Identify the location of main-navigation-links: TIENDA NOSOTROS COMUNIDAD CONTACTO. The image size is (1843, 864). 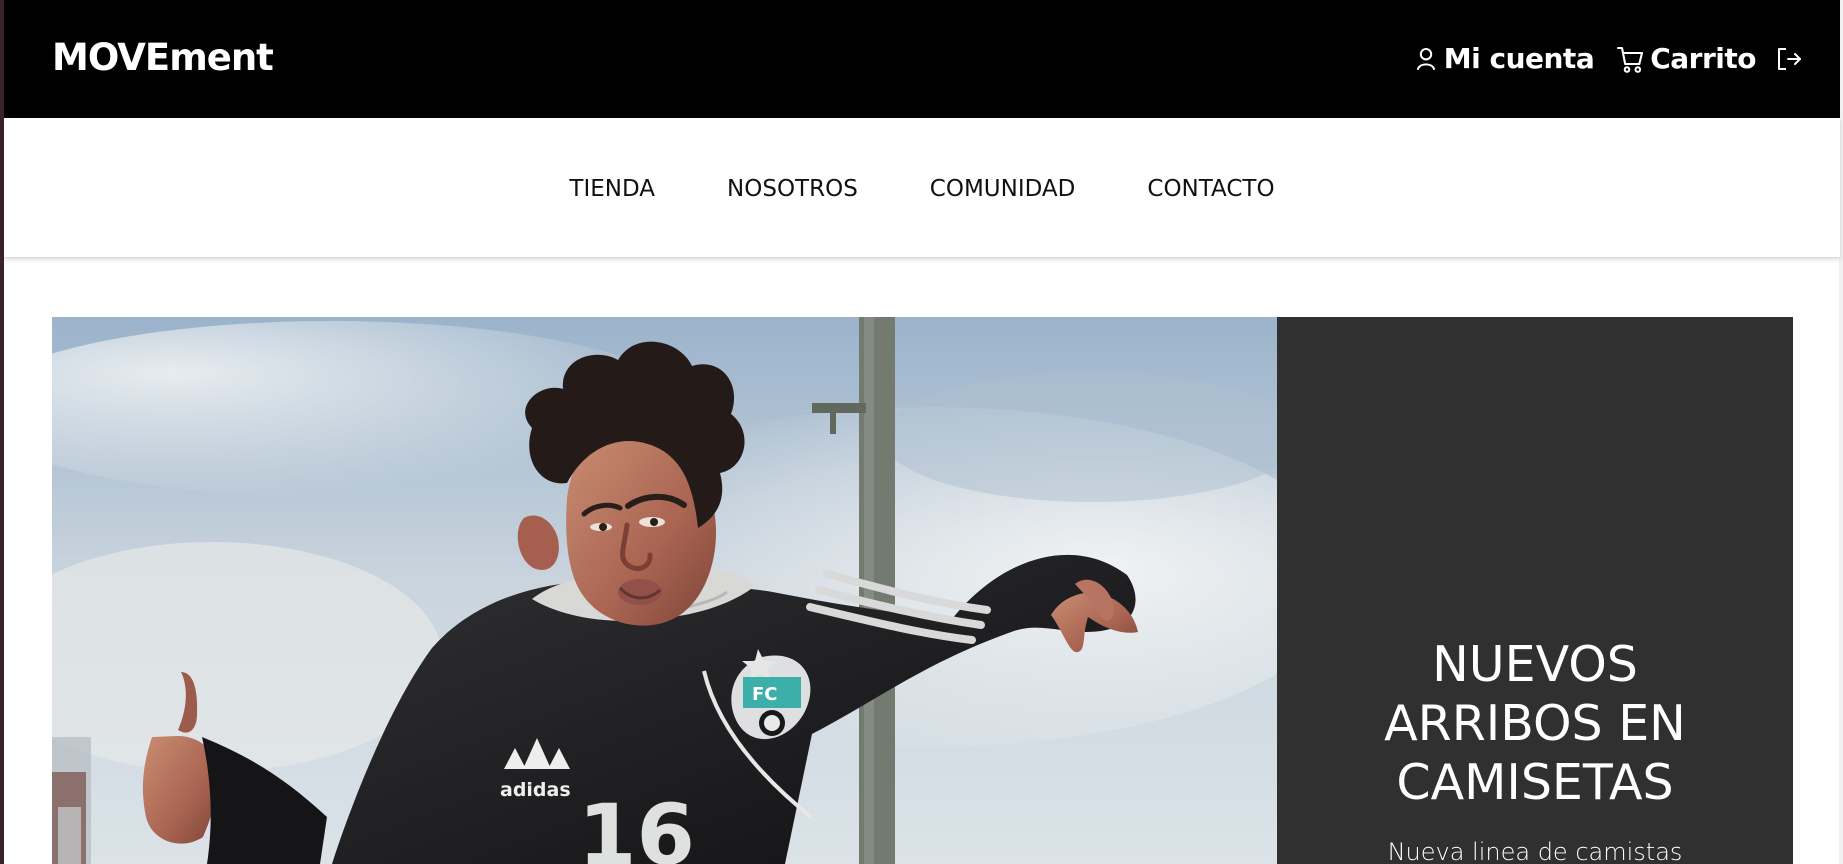
(922, 189).